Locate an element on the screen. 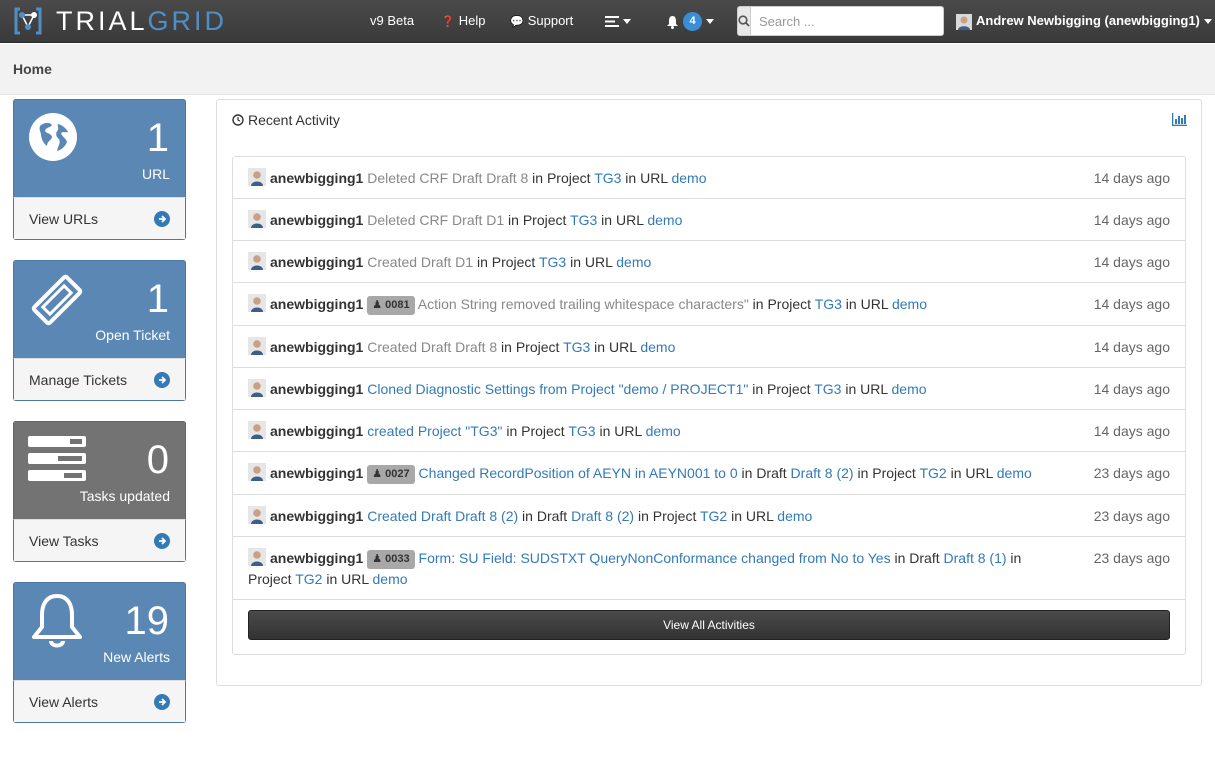 This screenshot has height=779, width=1215. stat-number: 1 is located at coordinates (157, 299).